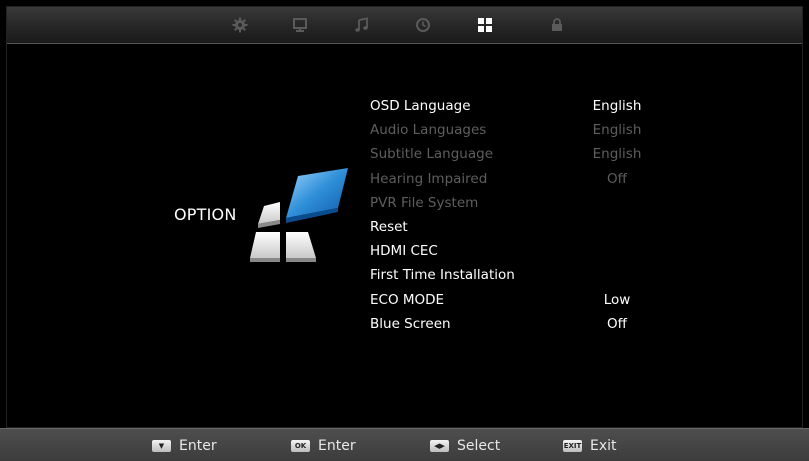 This screenshot has height=461, width=809. Describe the element at coordinates (429, 178) in the screenshot. I see `menu-item-label: Hearing Impaired` at that location.